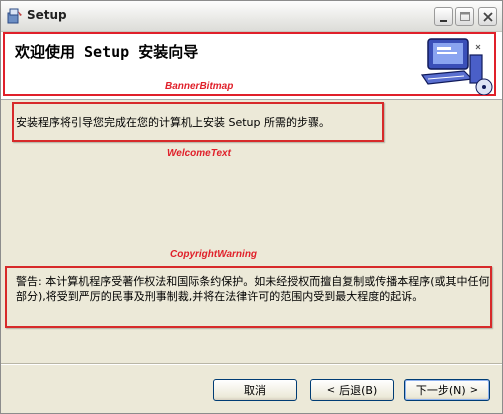 The height and width of the screenshot is (414, 503). I want to click on copyright-annotation-label: CopyrightWarning, so click(214, 254).